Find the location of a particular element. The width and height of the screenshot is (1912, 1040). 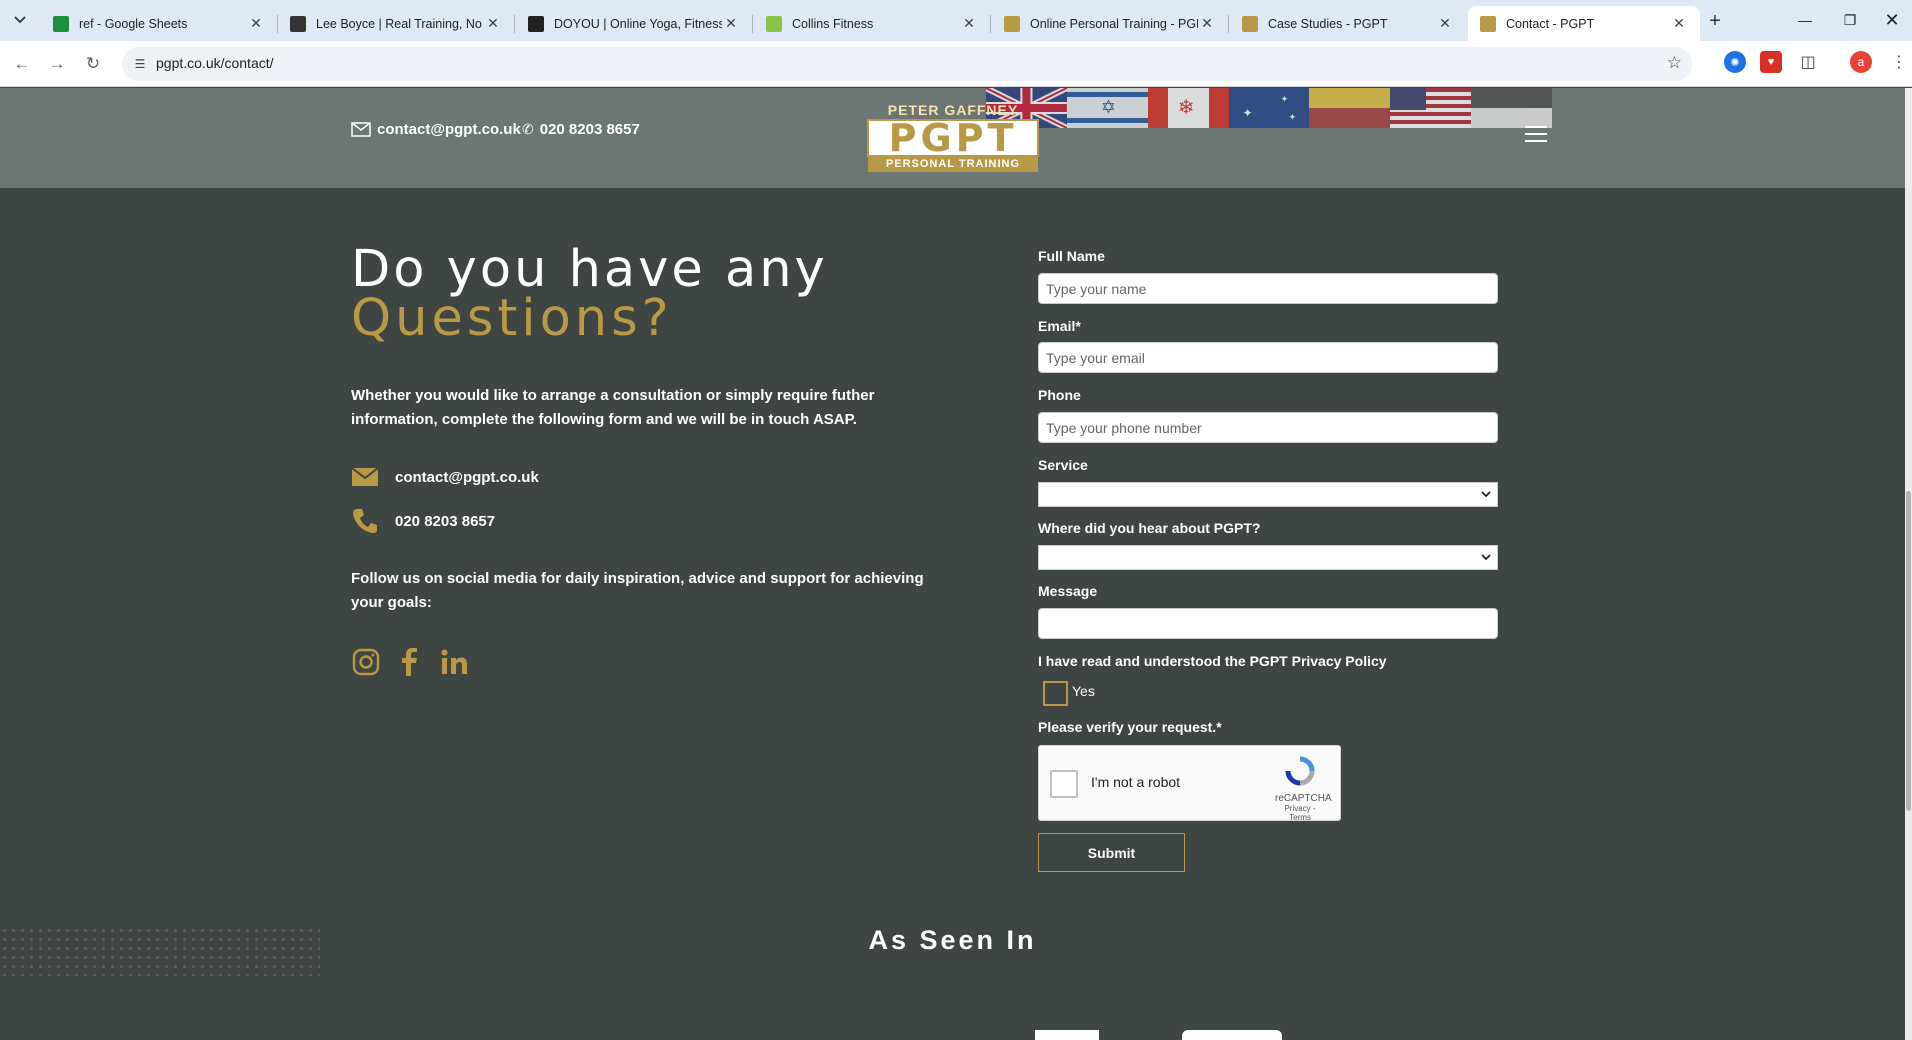

extension-icon: ✺ is located at coordinates (1735, 62).